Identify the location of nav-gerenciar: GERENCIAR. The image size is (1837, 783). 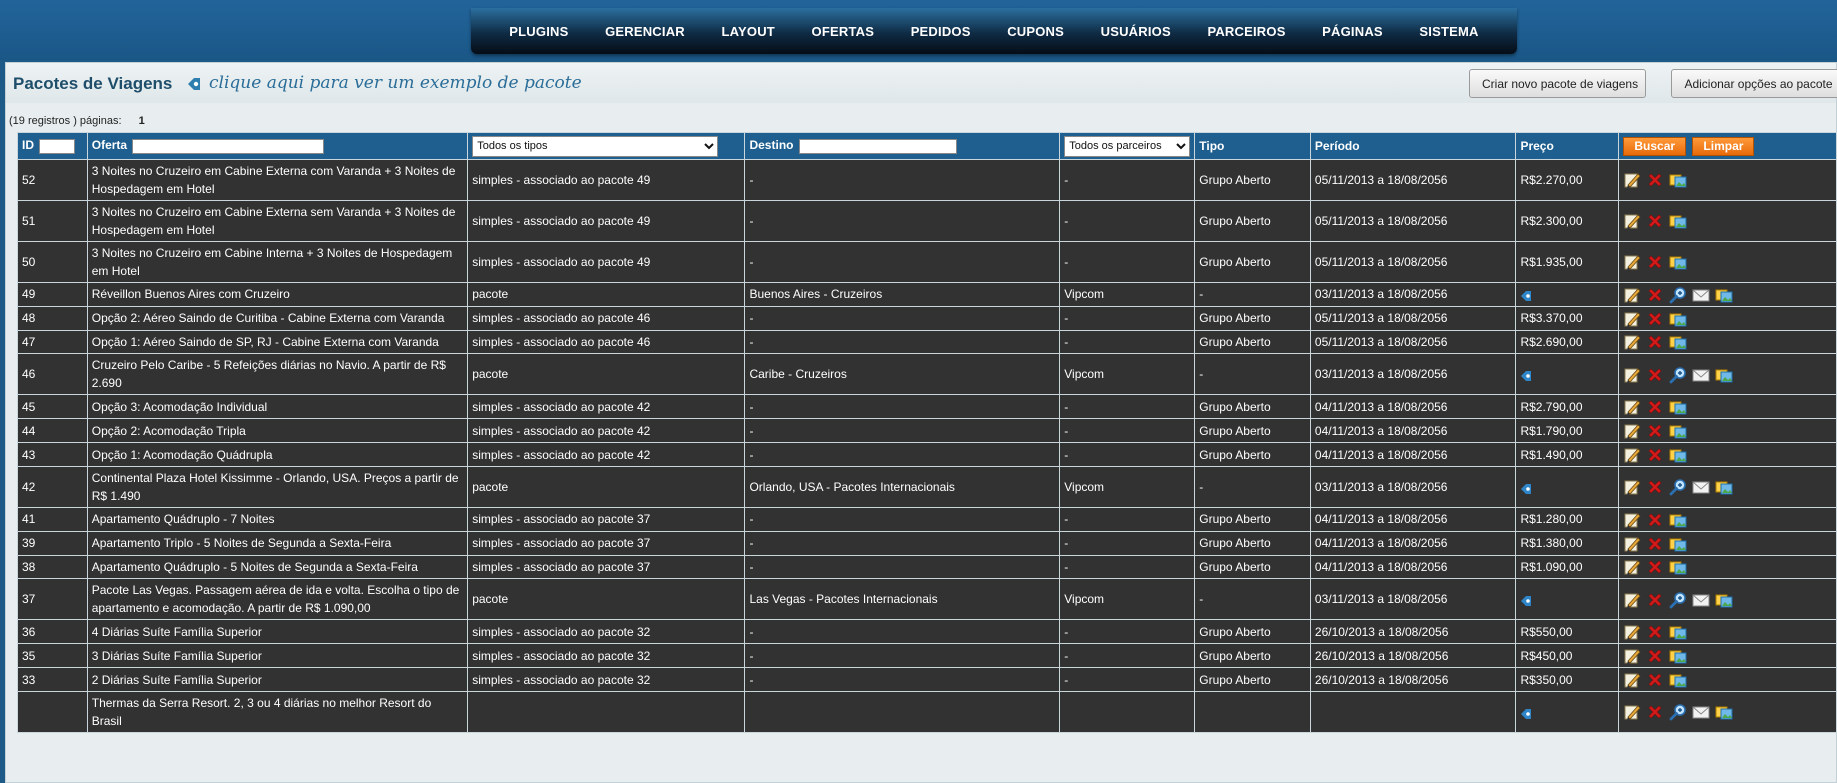
(645, 31).